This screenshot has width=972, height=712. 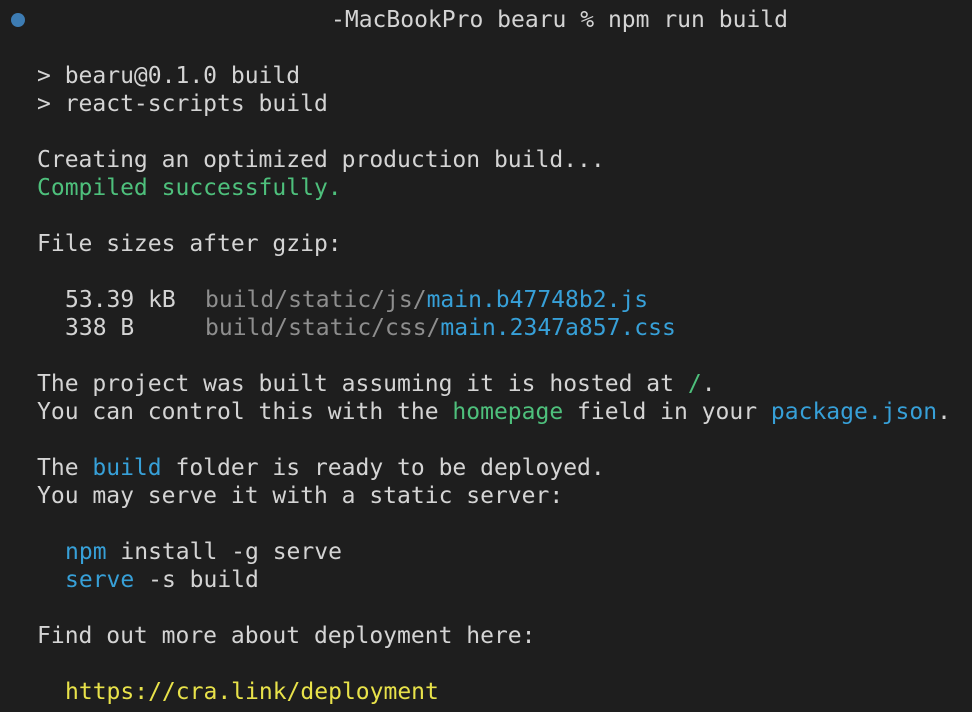 What do you see at coordinates (189, 244) in the screenshot?
I see `file-sizes-heading: File sizes after gzip:` at bounding box center [189, 244].